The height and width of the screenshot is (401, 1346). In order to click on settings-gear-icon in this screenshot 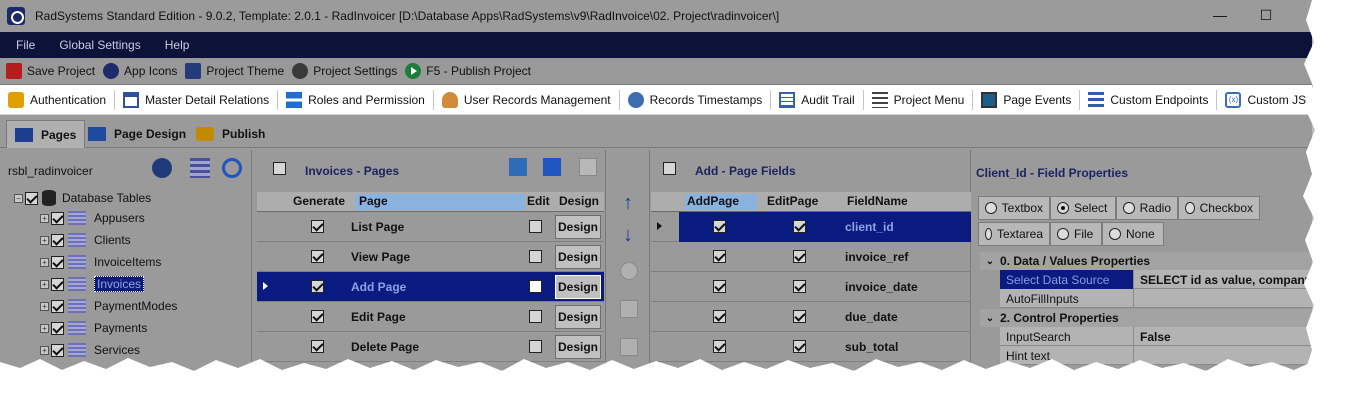, I will do `click(162, 168)`.